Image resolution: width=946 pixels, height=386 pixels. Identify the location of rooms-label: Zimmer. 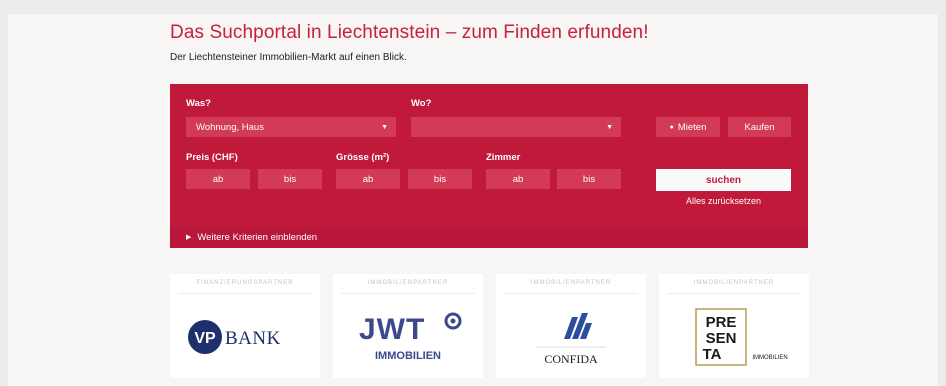
(503, 157).